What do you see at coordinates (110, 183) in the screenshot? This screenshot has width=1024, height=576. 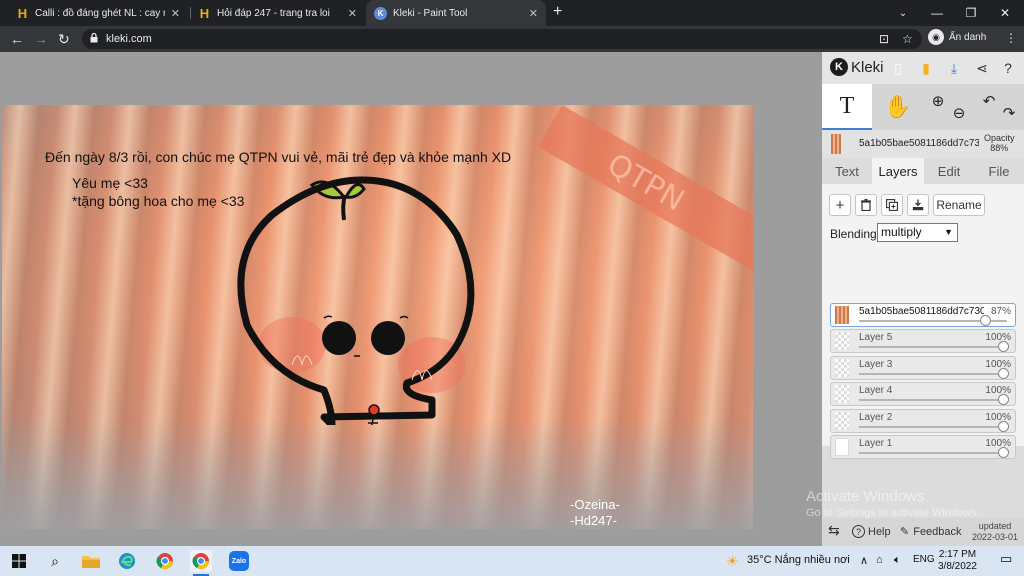 I see `love-text: Yêu mẹ <33` at bounding box center [110, 183].